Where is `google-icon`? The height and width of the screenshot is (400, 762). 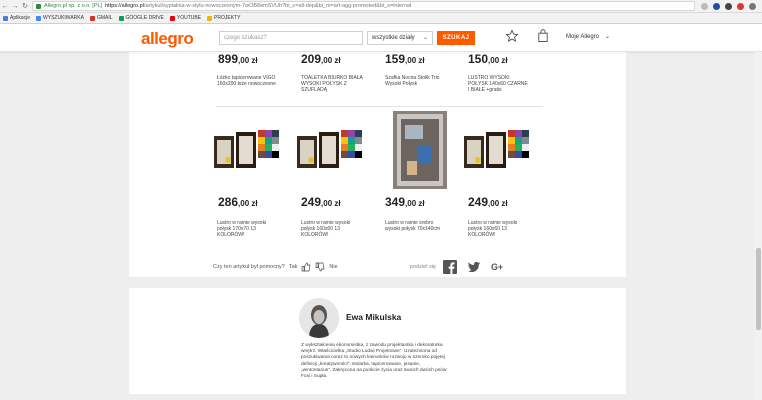 google-icon is located at coordinates (39, 18).